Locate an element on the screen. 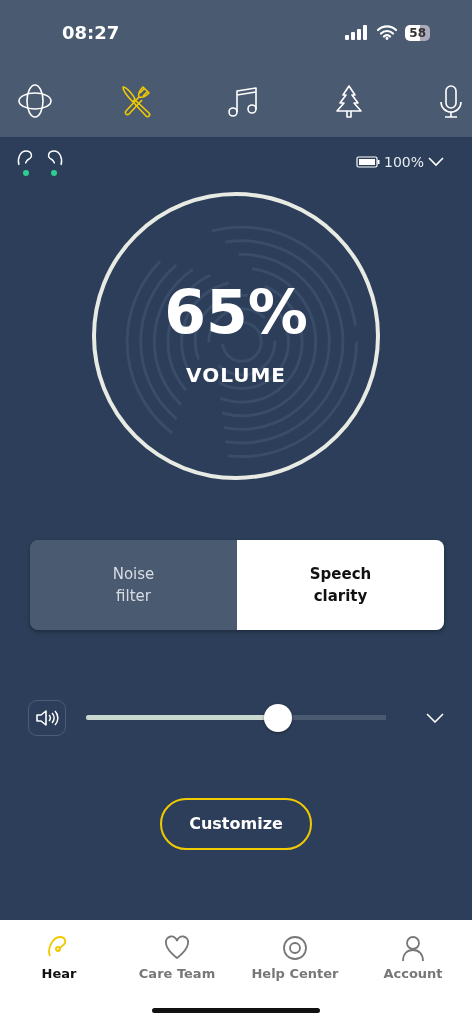 This screenshot has height=1023, width=472. status-time: 08:27 is located at coordinates (91, 33).